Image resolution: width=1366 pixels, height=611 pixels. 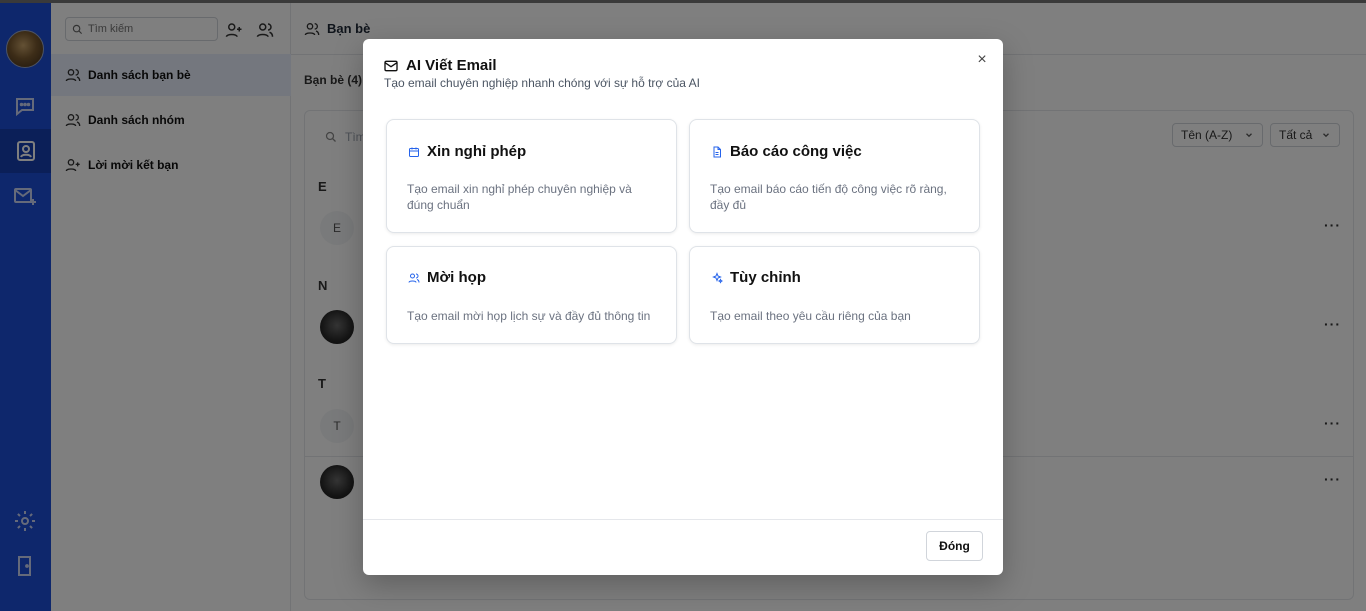 I want to click on card-title: Mời họp, so click(x=446, y=277).